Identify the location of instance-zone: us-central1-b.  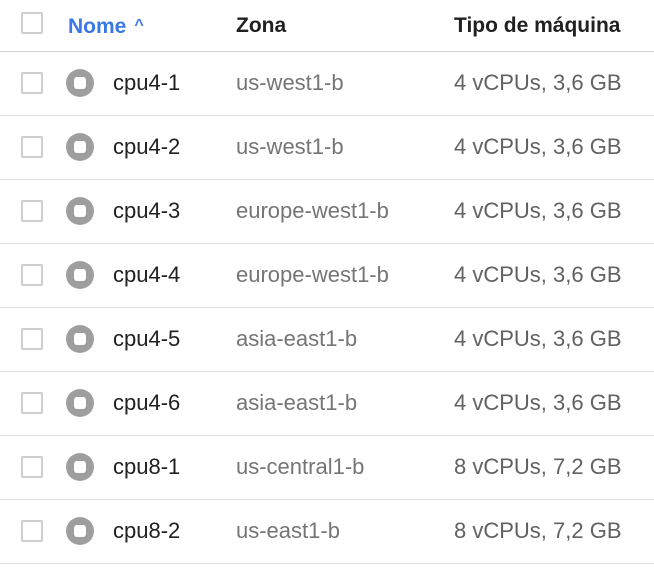
(300, 466).